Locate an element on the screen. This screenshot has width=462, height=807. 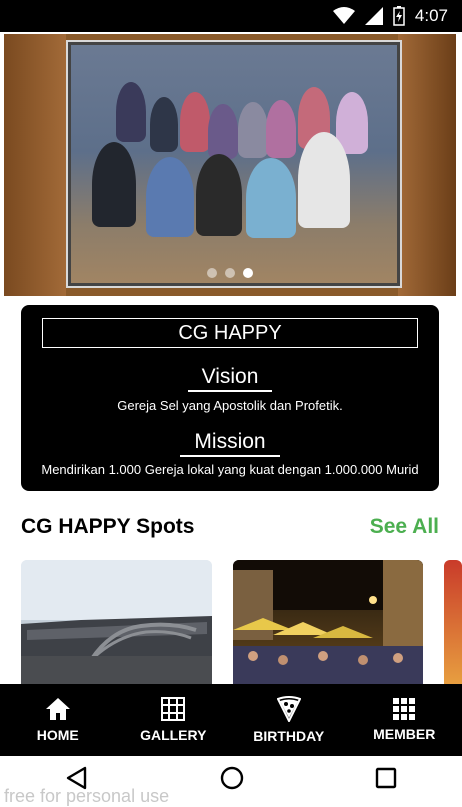
grid-icon is located at coordinates (404, 709).